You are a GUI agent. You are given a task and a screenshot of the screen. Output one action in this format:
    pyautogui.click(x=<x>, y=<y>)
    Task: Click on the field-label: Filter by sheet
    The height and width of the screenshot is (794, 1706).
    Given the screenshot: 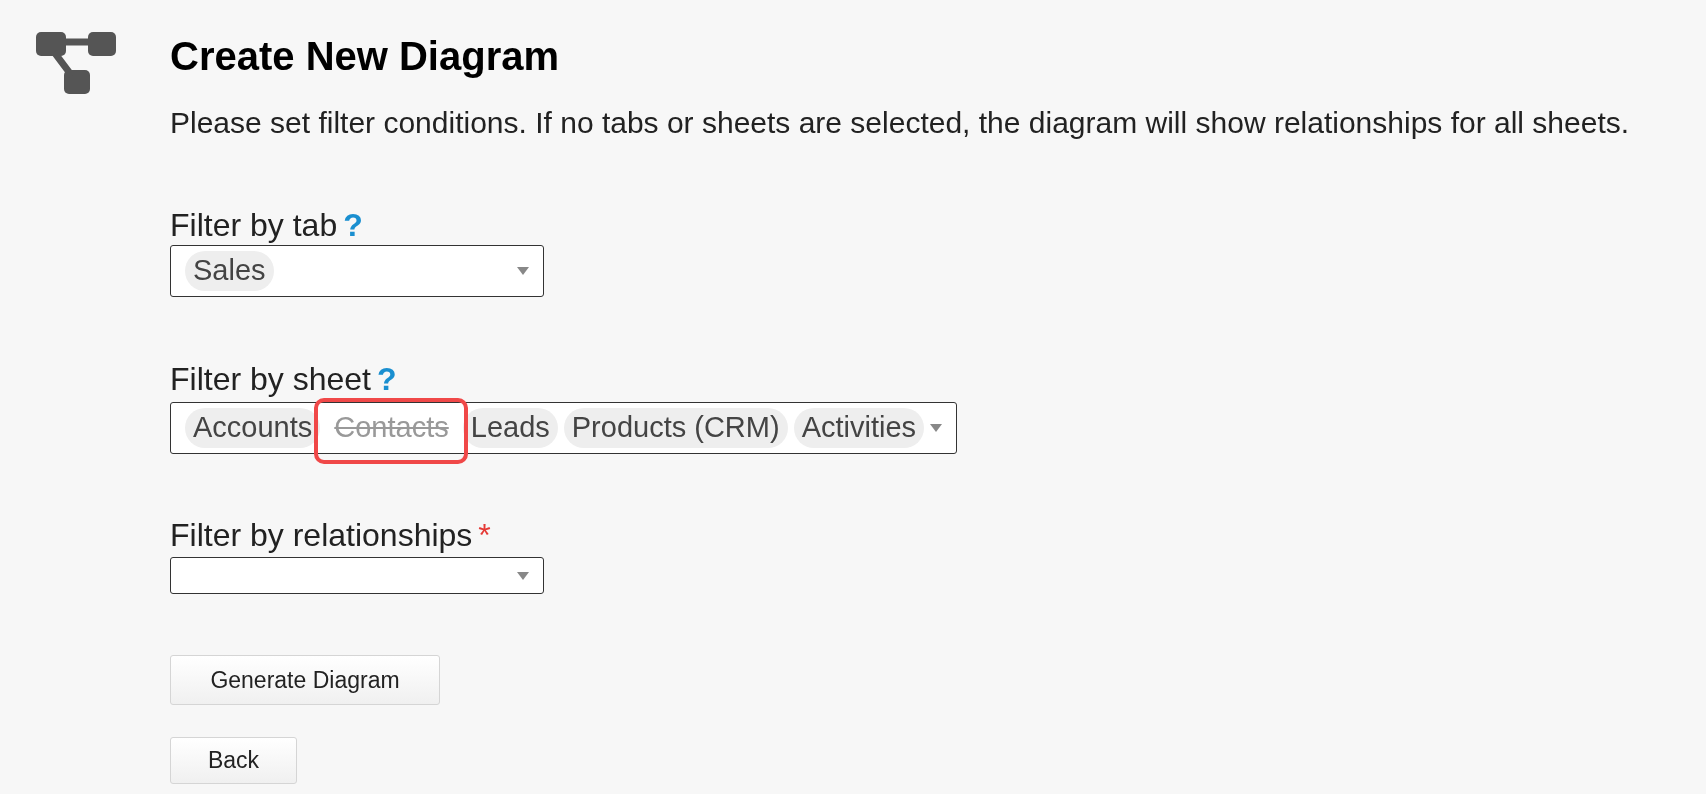 What is the action you would take?
    pyautogui.click(x=270, y=379)
    